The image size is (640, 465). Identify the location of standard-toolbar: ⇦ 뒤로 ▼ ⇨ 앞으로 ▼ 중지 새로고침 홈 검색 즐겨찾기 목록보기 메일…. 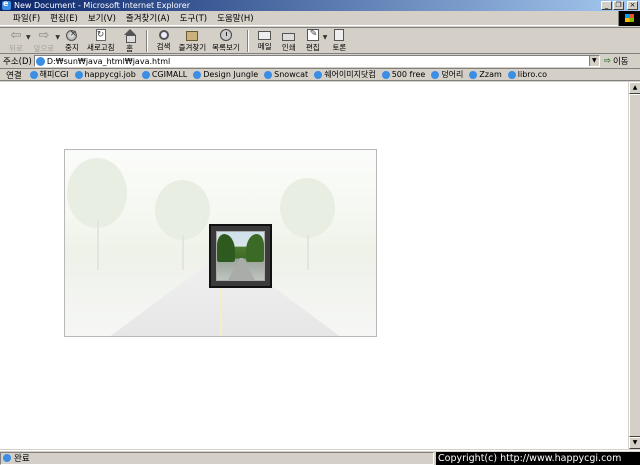
(320, 40).